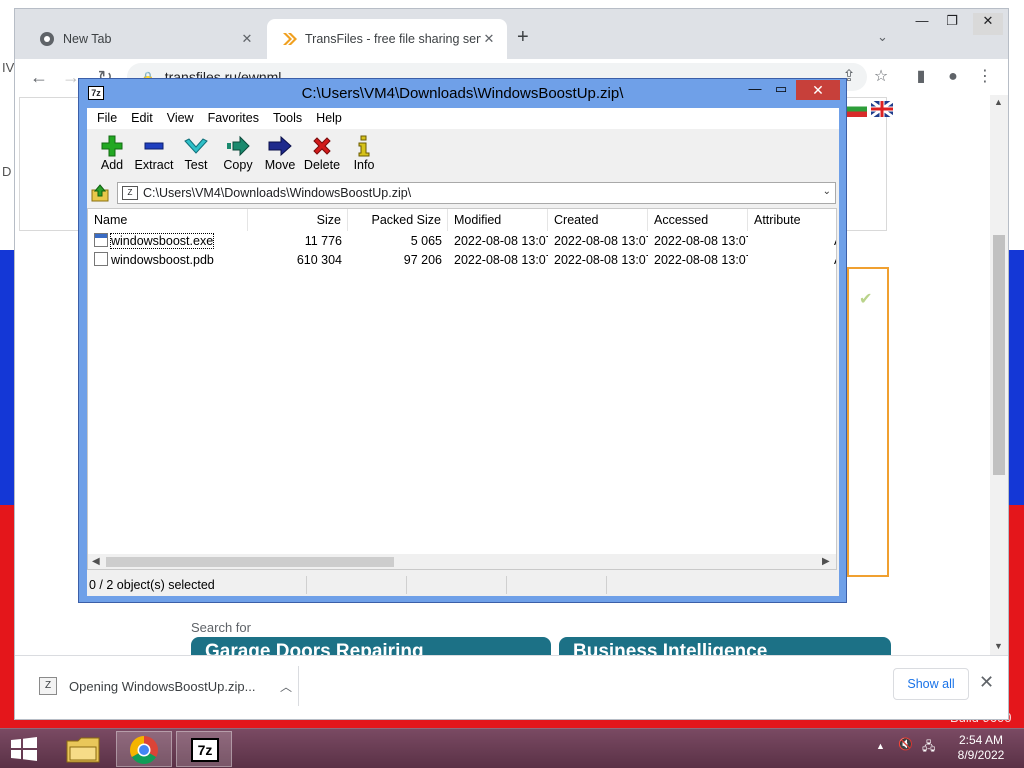  What do you see at coordinates (154, 146) in the screenshot?
I see `minus-icon` at bounding box center [154, 146].